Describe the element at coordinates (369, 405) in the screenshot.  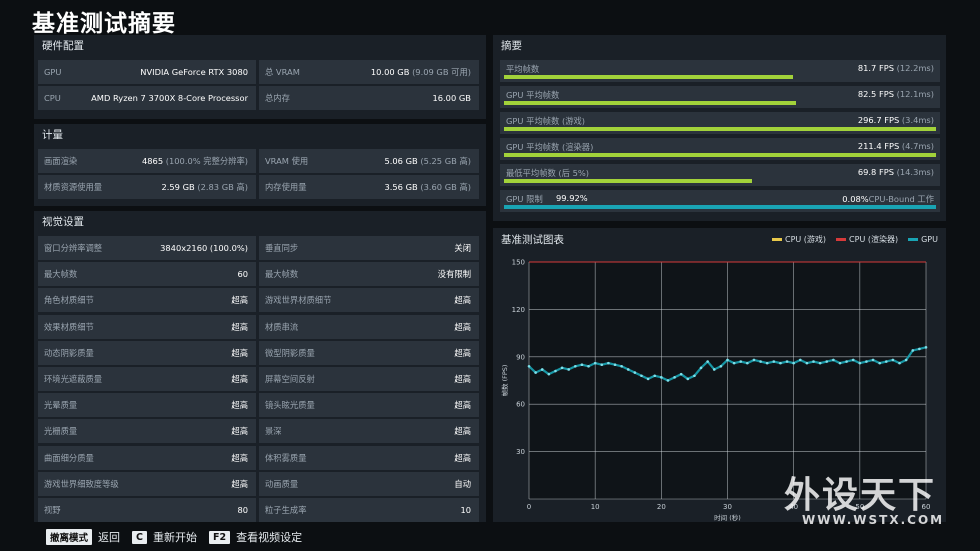
I see `visual-cell: 镜头眩光质量 超高` at that location.